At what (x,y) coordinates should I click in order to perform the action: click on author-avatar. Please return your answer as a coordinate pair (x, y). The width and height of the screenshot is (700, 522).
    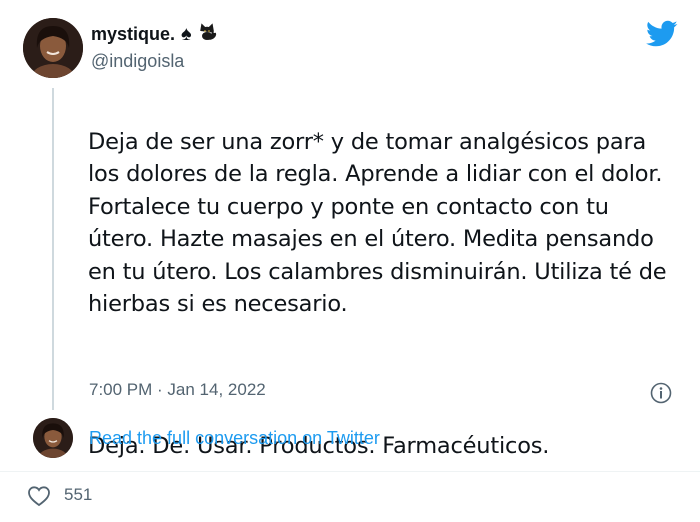
    Looking at the image, I should click on (53, 48).